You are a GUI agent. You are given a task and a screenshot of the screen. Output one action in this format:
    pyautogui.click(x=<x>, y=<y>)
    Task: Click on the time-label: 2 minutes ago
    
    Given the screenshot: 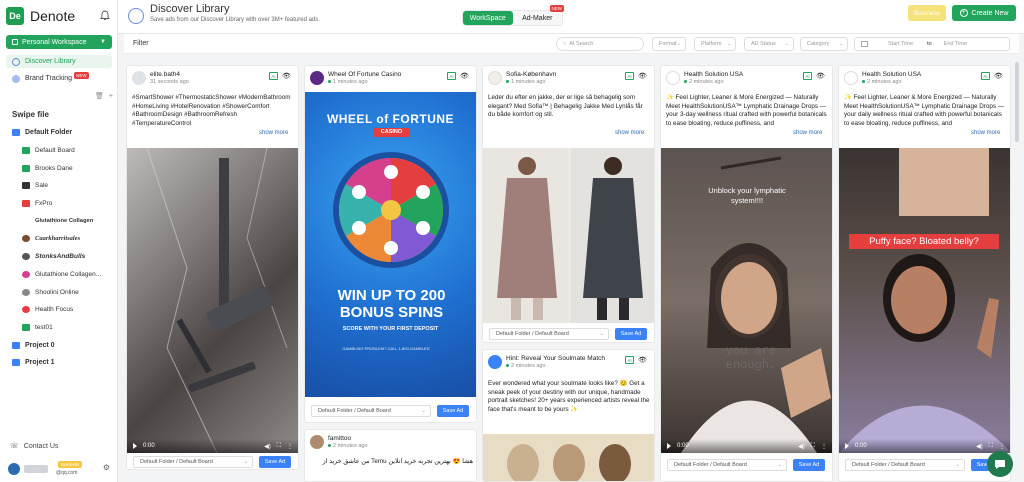 What is the action you would take?
    pyautogui.click(x=350, y=446)
    